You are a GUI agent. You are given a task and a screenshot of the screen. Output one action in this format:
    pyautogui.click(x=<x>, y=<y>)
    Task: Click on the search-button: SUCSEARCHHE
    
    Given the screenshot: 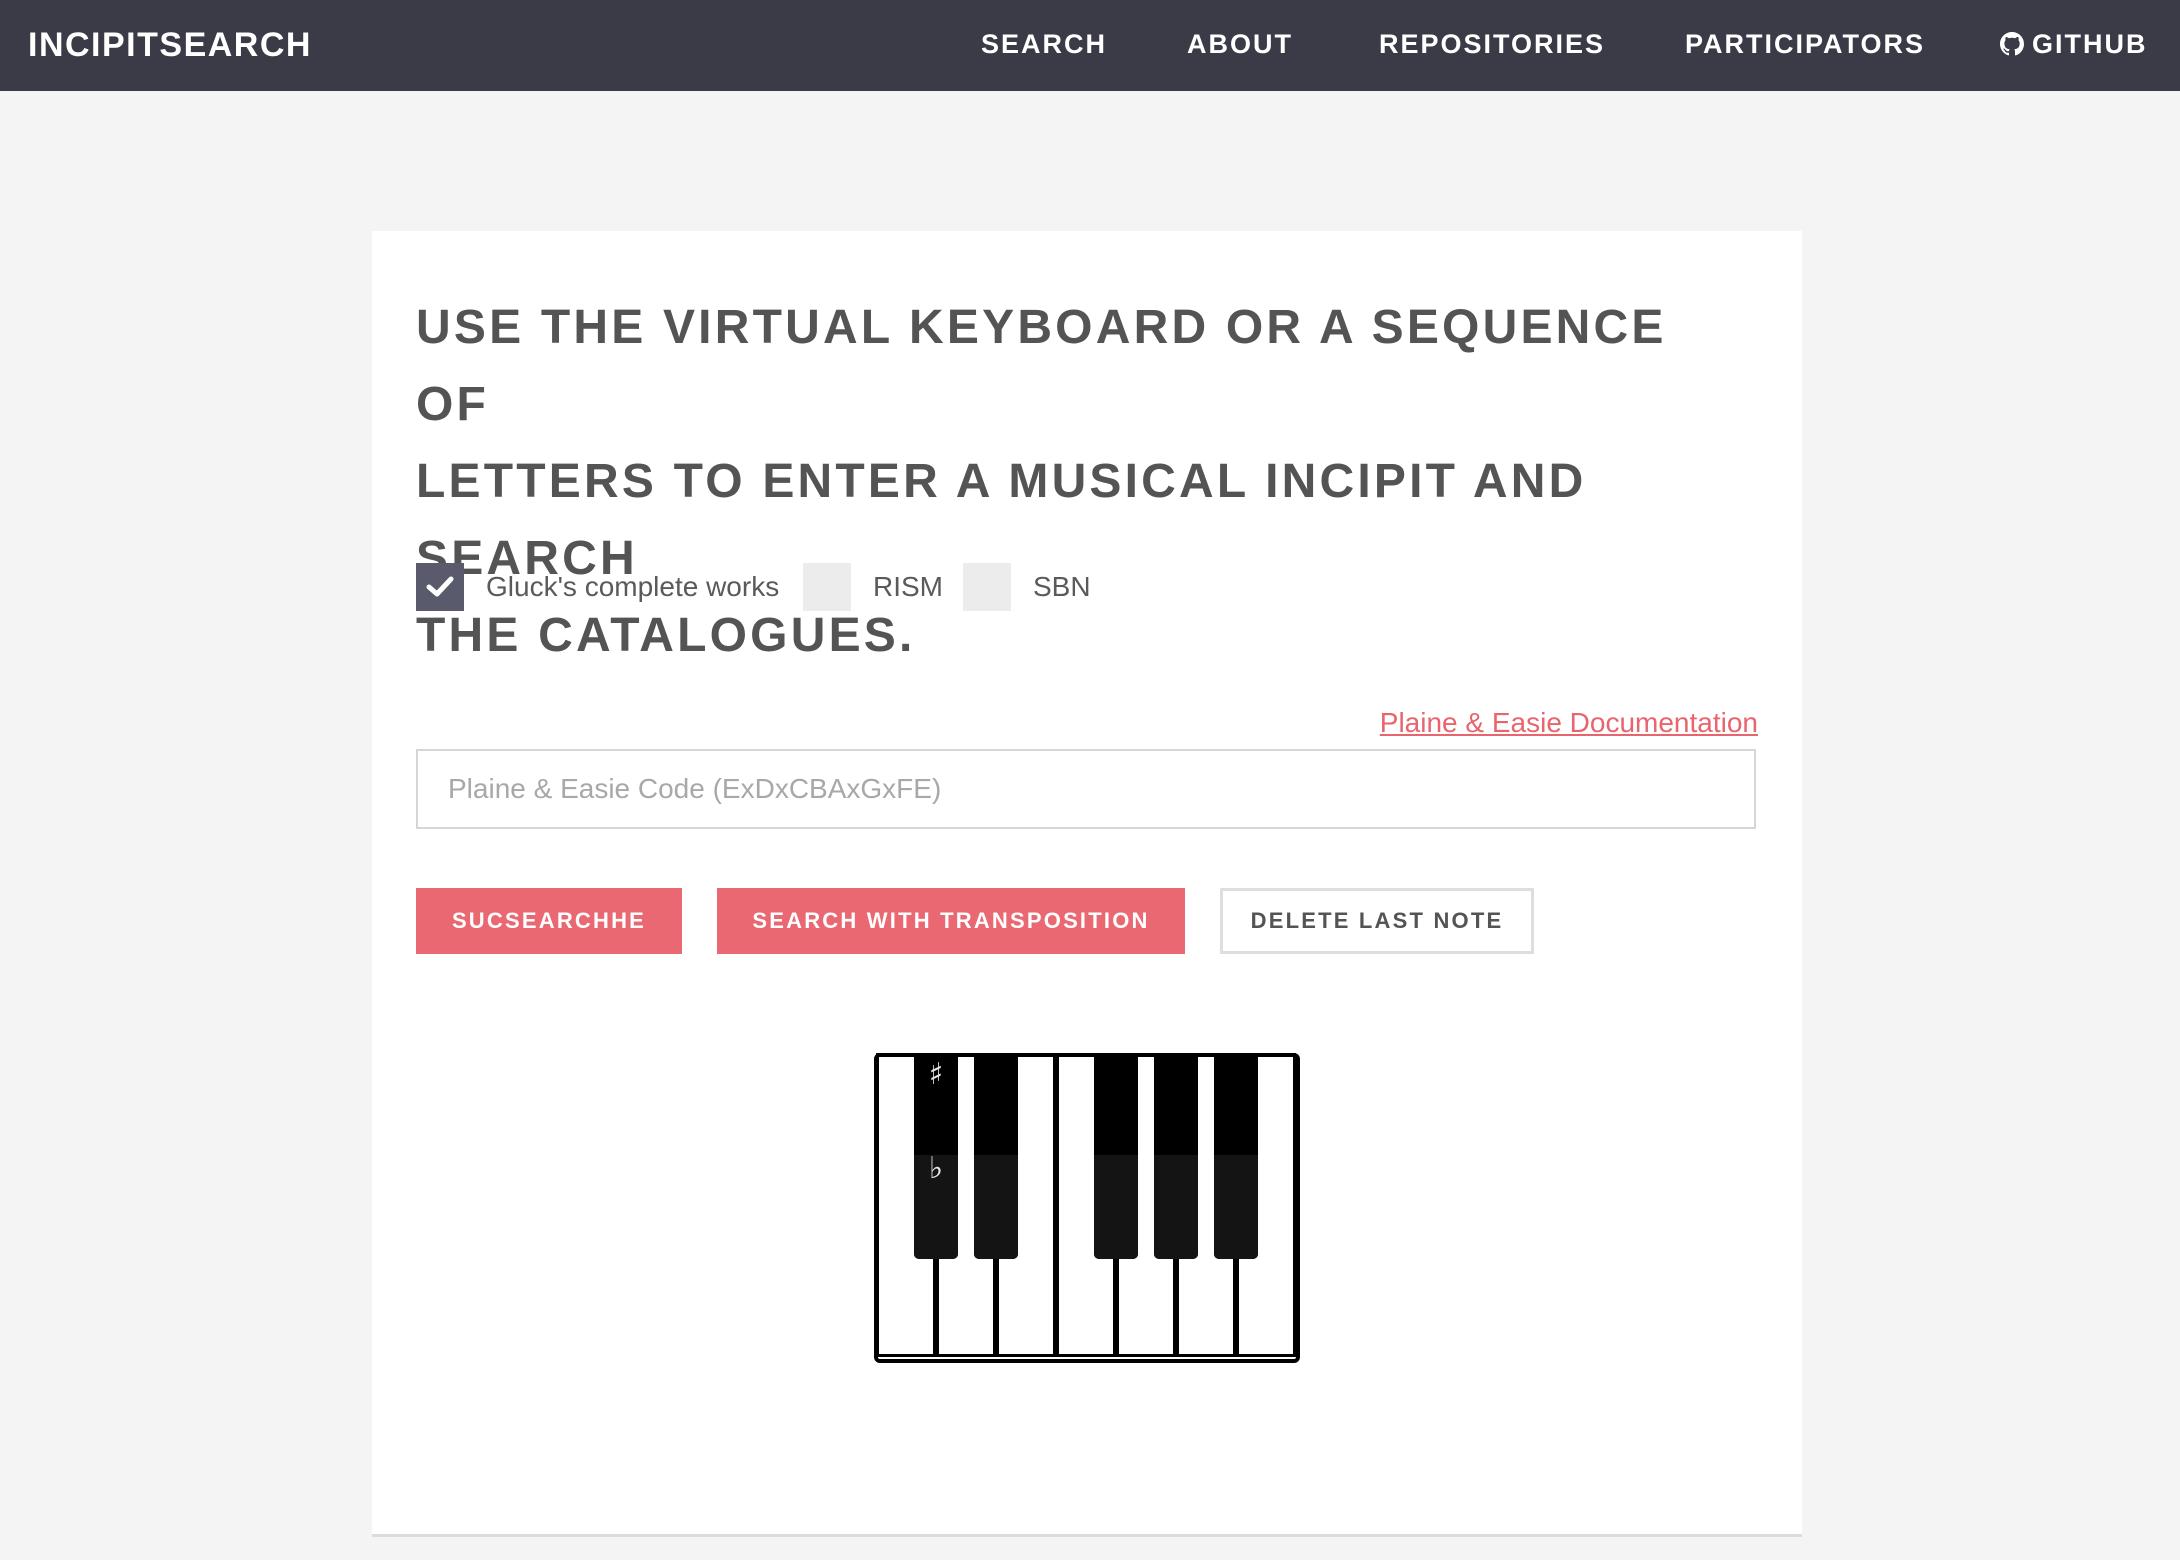 What is the action you would take?
    pyautogui.click(x=549, y=921)
    